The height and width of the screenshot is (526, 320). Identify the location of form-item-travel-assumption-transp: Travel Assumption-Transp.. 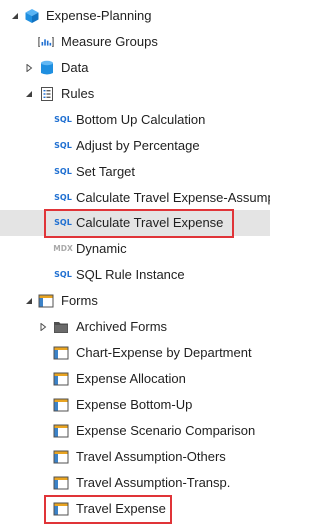
(135, 483).